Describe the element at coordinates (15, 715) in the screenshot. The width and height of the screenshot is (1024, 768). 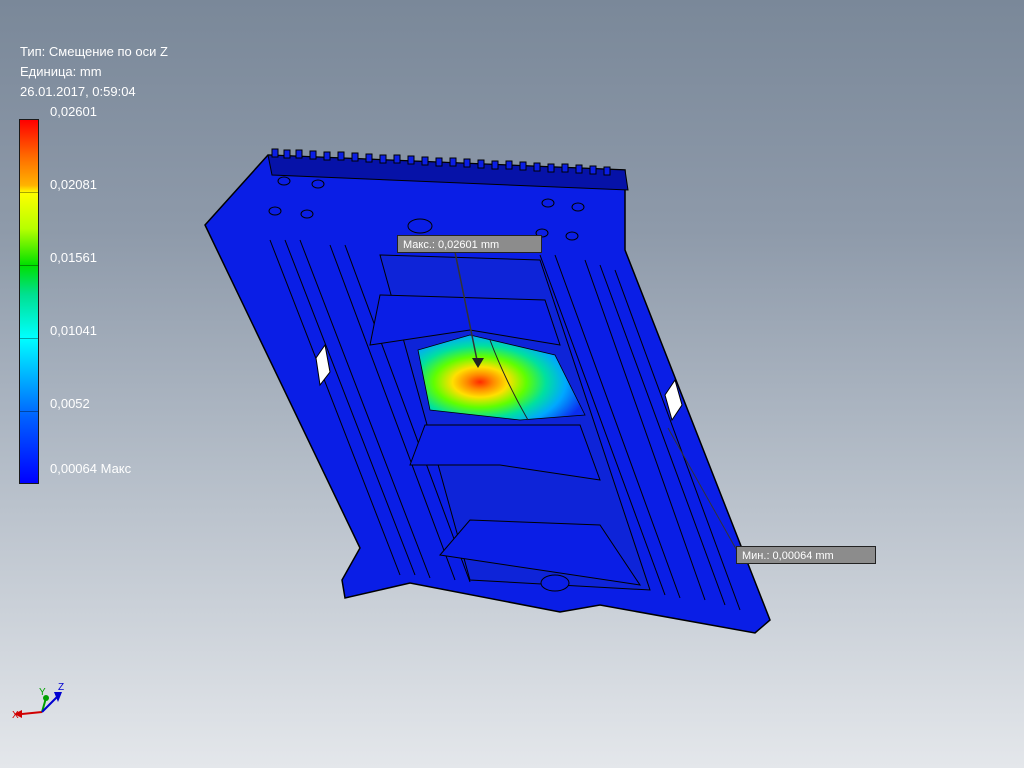
I see `x-axis-label: X` at that location.